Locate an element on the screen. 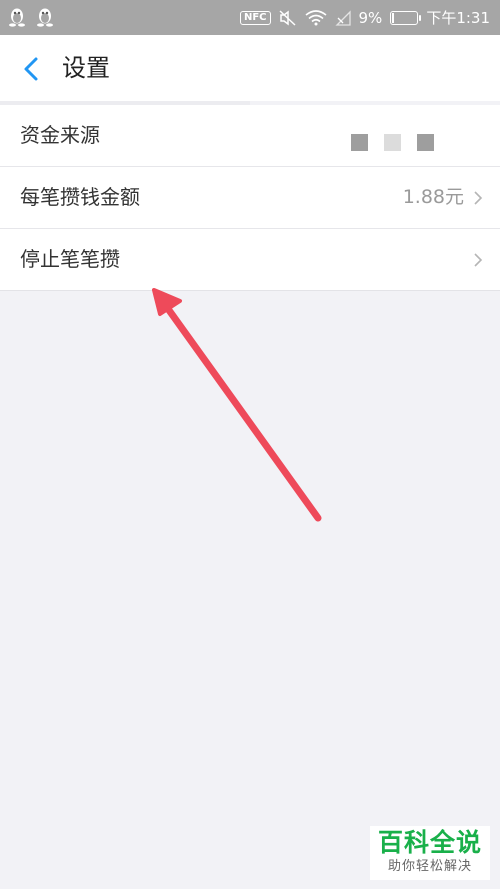 The height and width of the screenshot is (889, 500). no-signal-icon is located at coordinates (342, 17).